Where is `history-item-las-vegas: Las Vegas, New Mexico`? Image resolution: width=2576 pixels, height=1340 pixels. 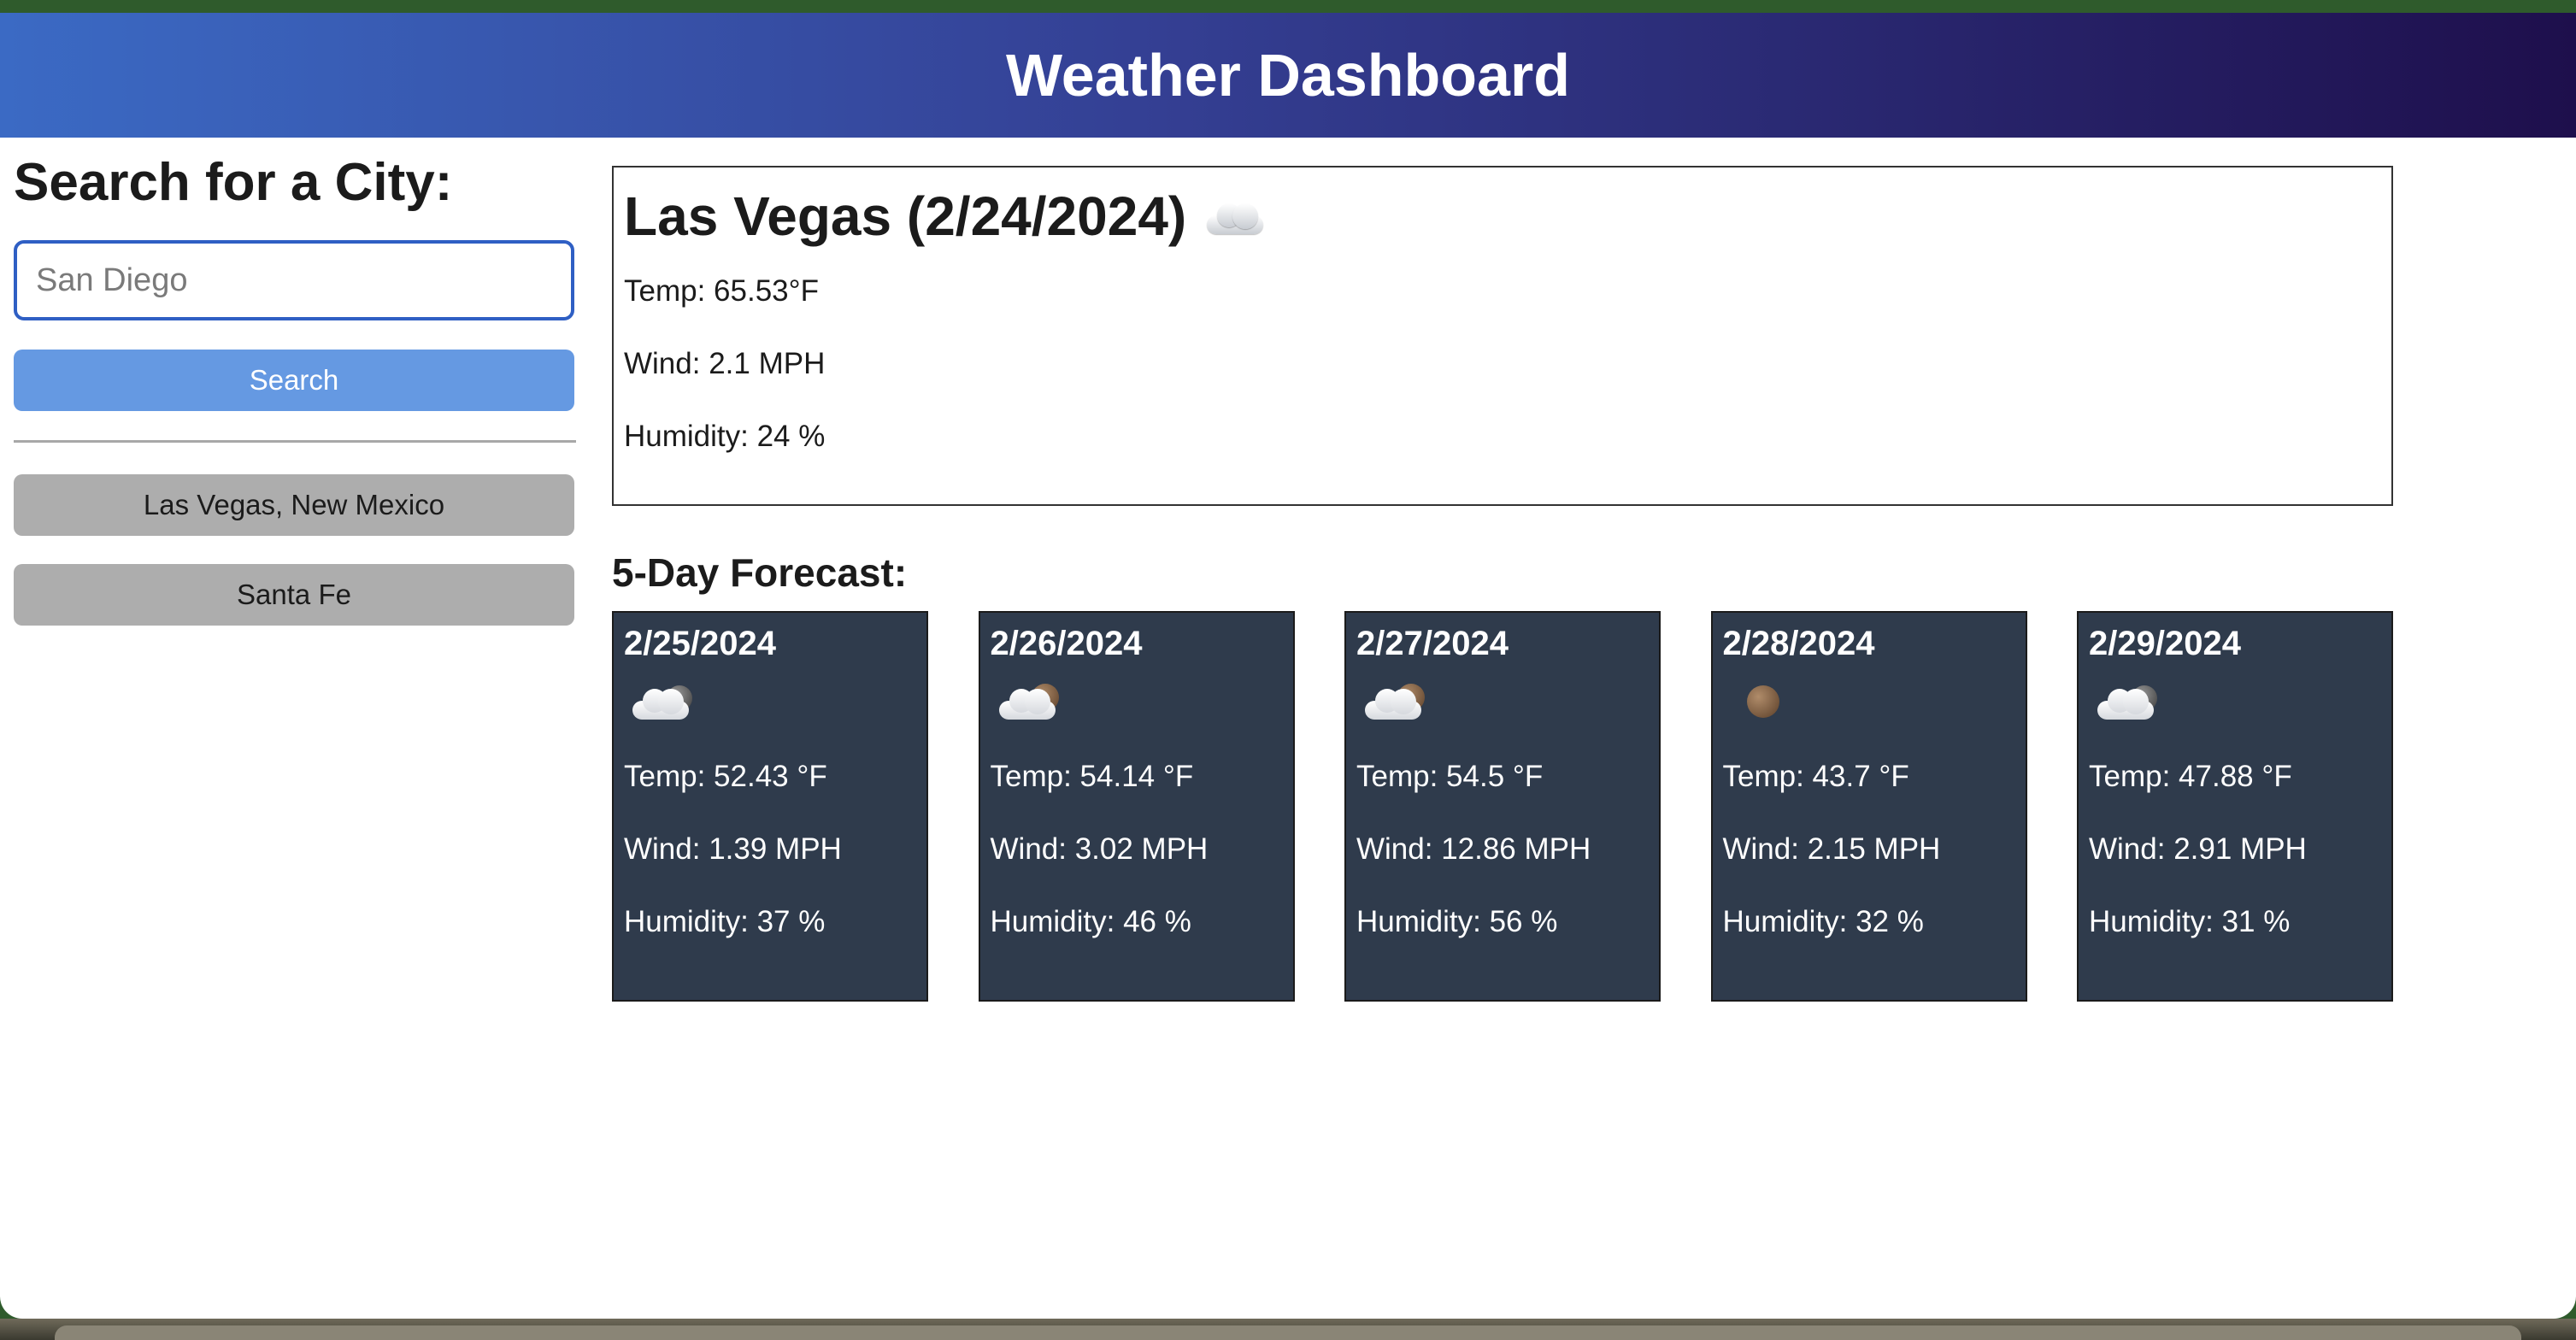
history-item-las-vegas: Las Vegas, New Mexico is located at coordinates (294, 505).